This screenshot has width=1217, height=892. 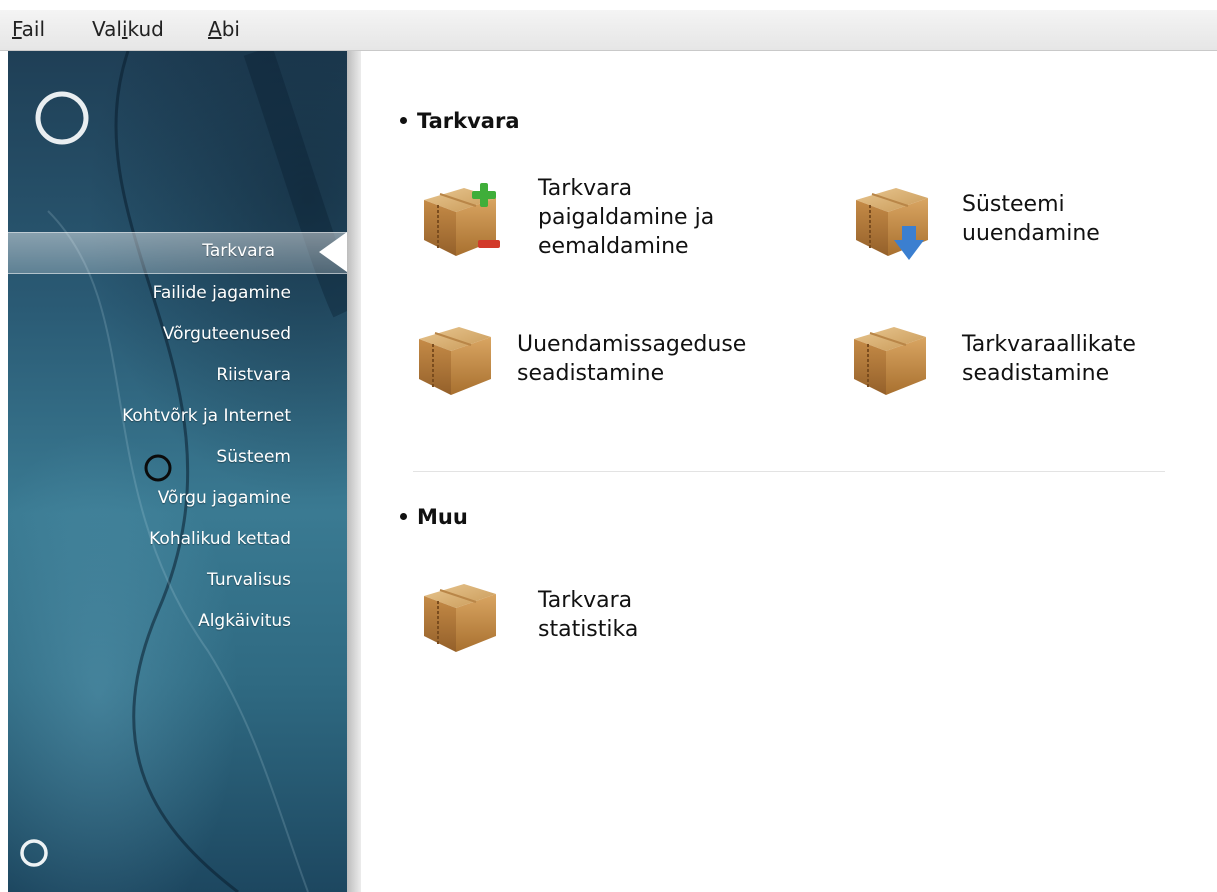 I want to click on active-category-highlight, so click(x=177, y=253).